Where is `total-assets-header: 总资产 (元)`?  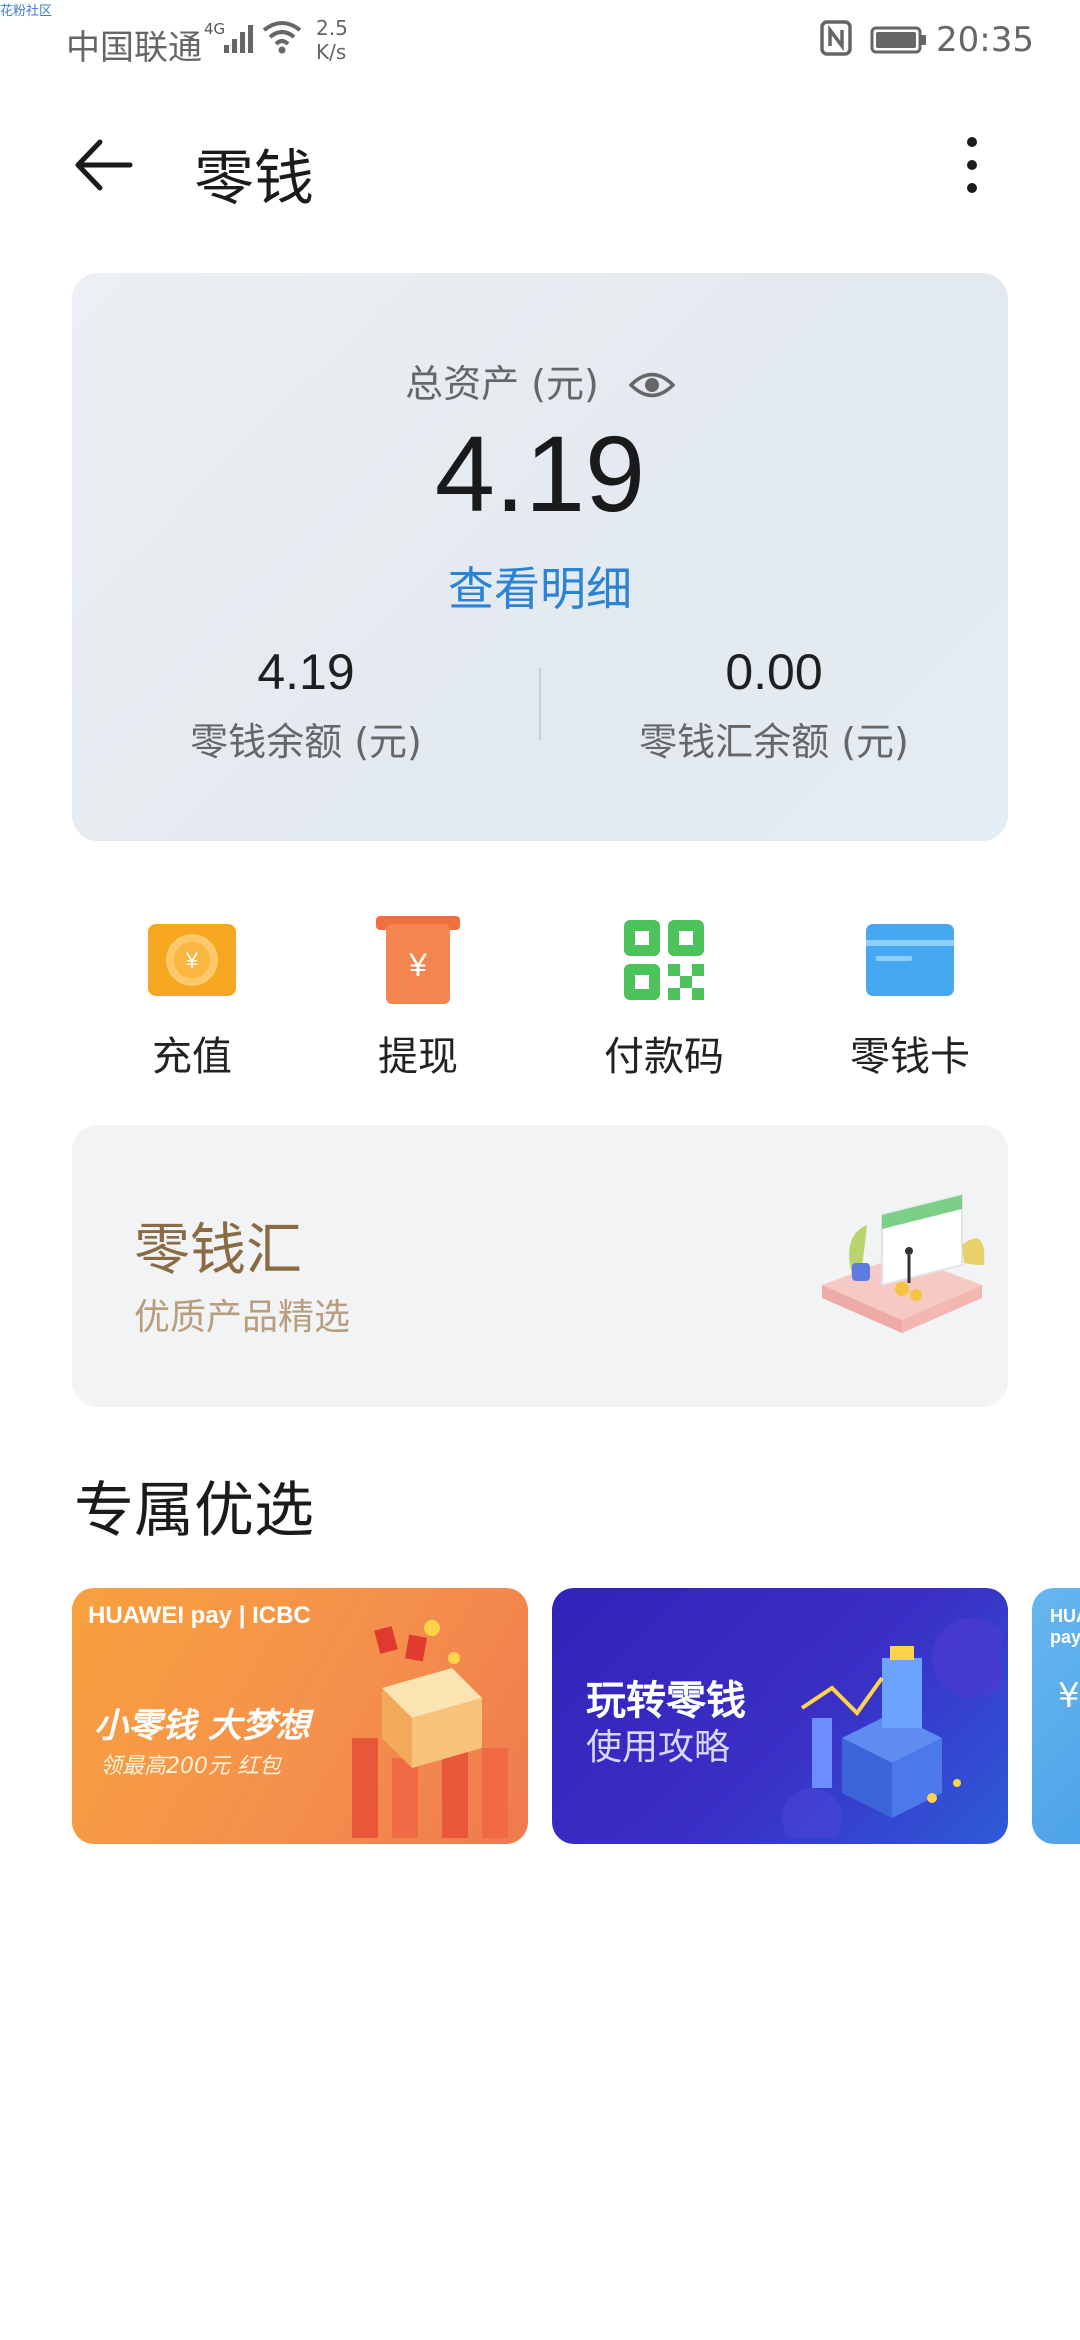 total-assets-header: 总资产 (元) is located at coordinates (540, 381).